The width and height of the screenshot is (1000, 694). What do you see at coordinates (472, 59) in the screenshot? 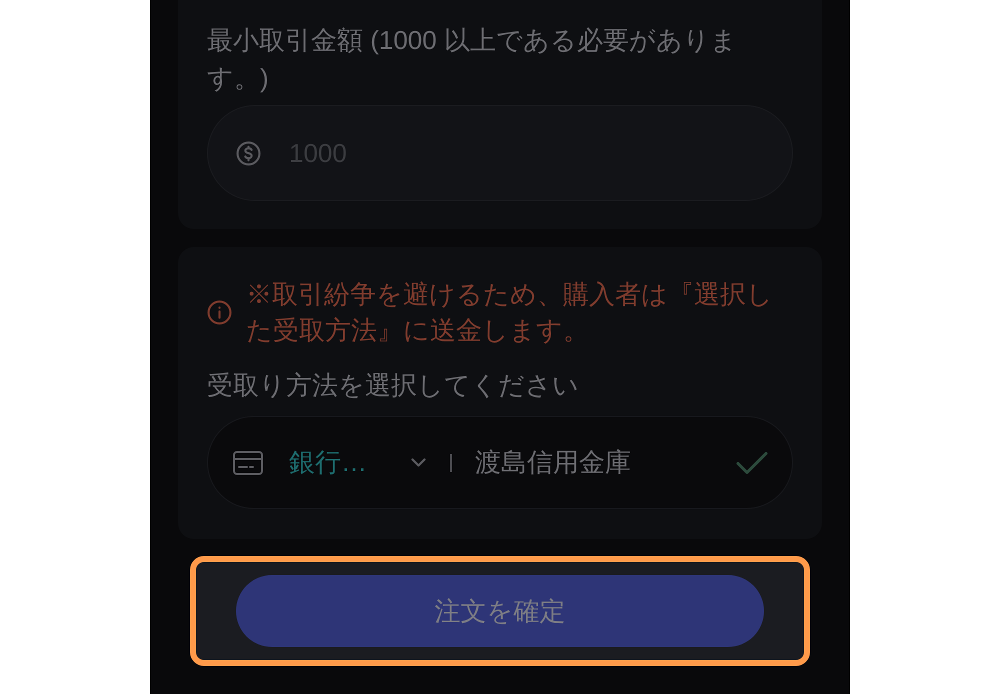
I see `amount-label: 最小取引金額 (1000 以上である必要があります。)` at bounding box center [472, 59].